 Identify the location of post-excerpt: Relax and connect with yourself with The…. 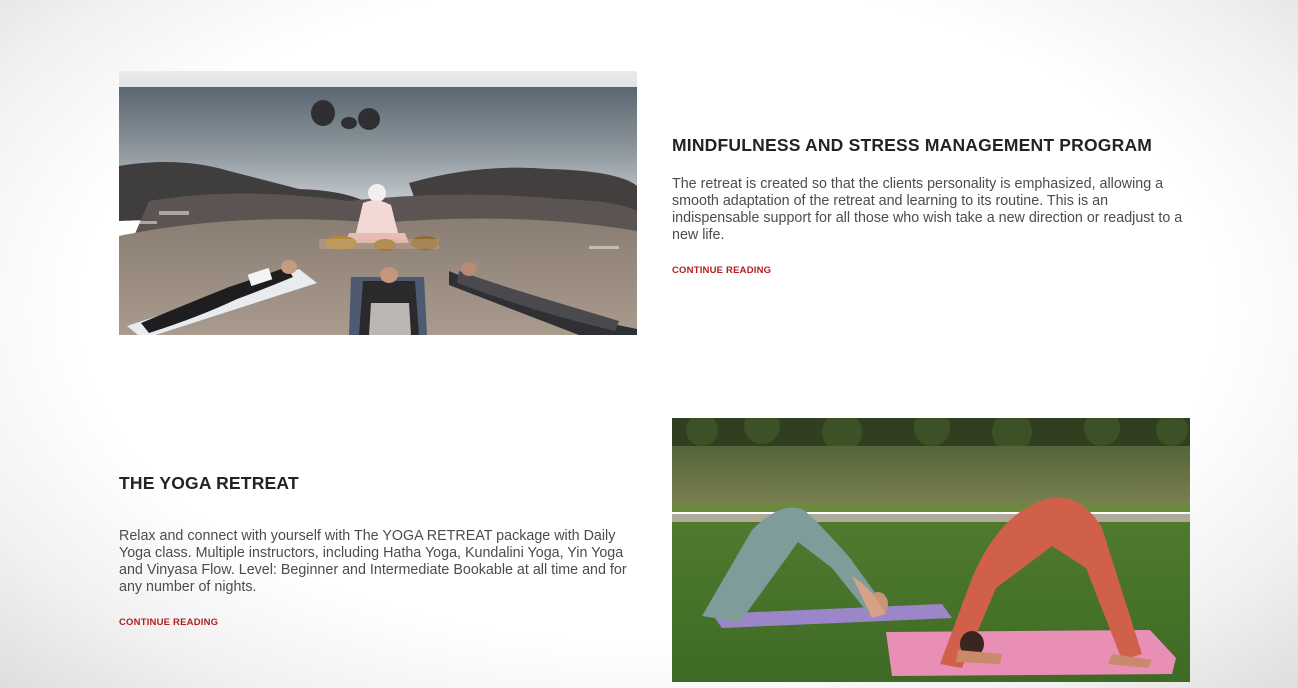
(373, 561).